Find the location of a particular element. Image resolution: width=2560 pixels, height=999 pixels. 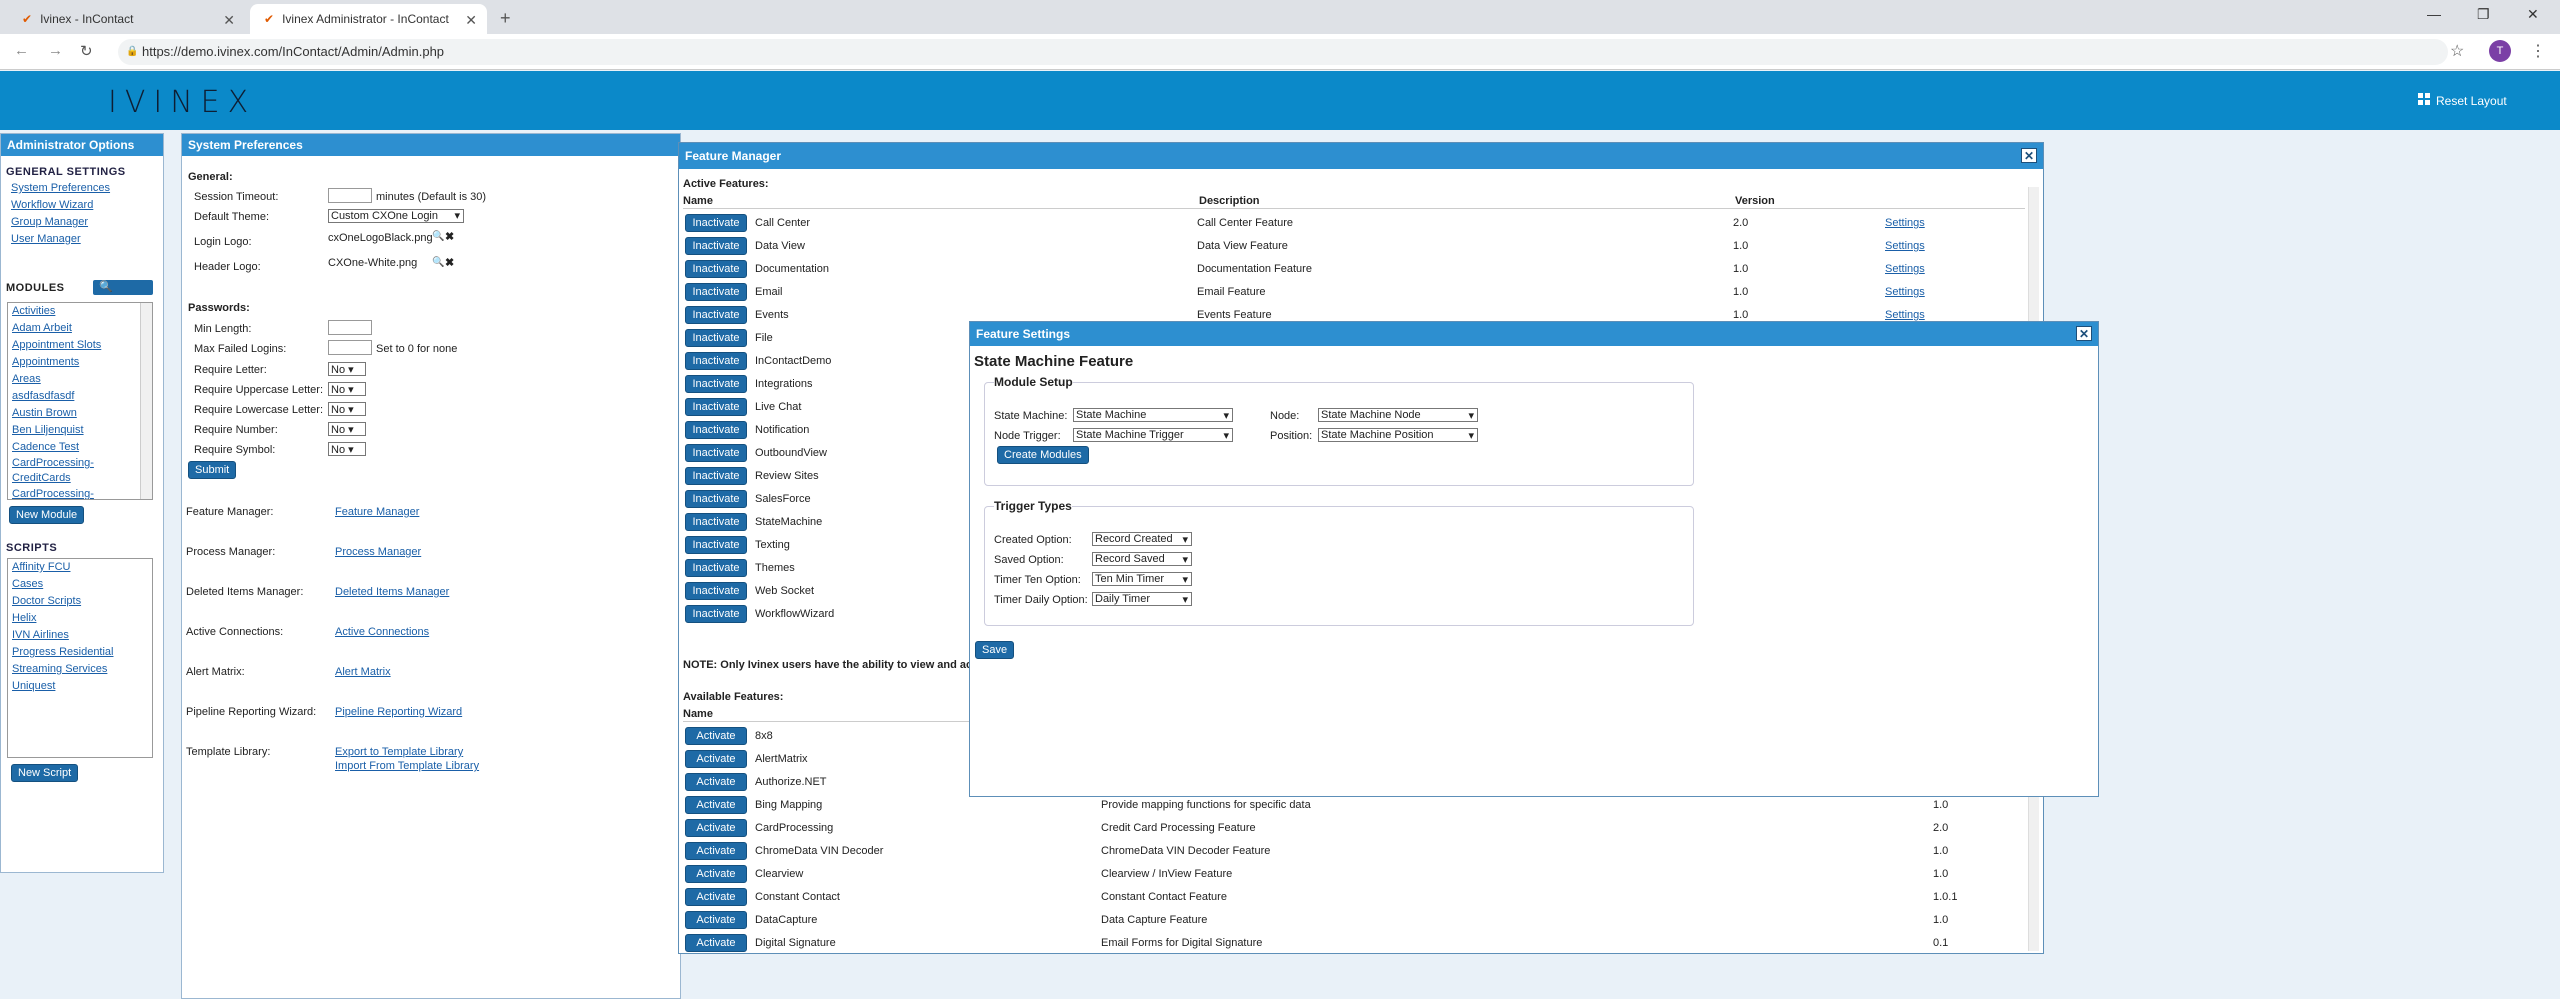

profile-avatar: T is located at coordinates (2500, 51).